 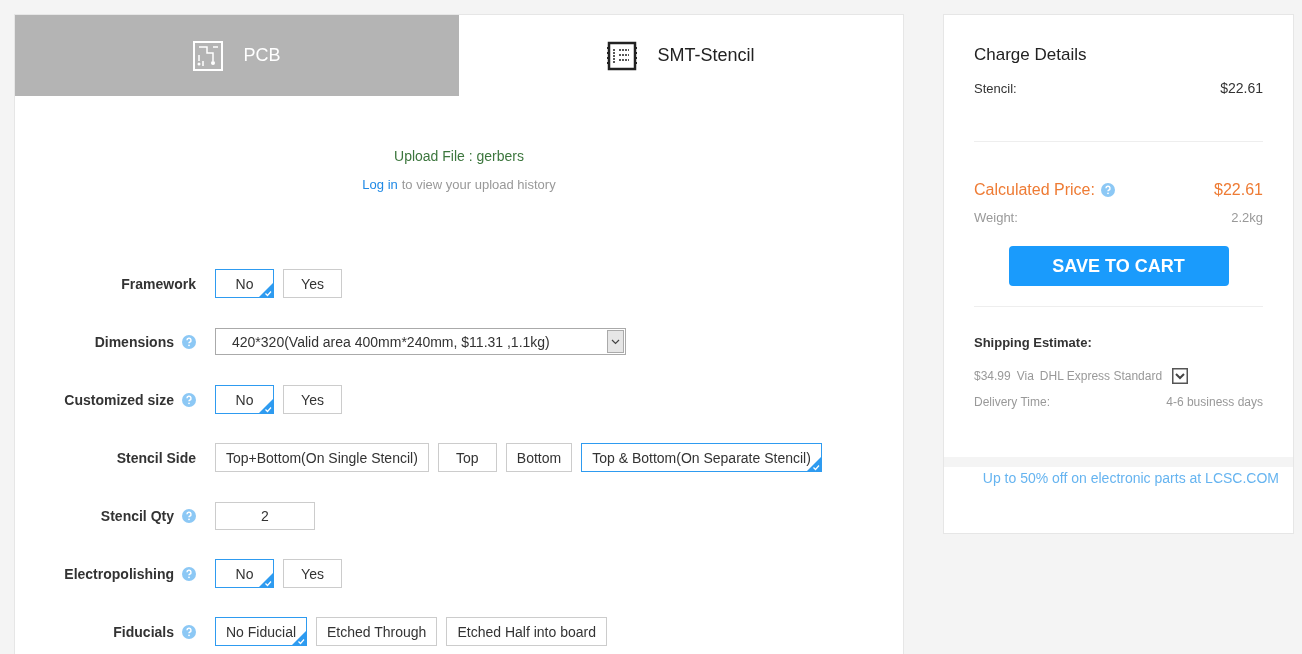 I want to click on option-choice: No Fiducial, so click(x=261, y=631).